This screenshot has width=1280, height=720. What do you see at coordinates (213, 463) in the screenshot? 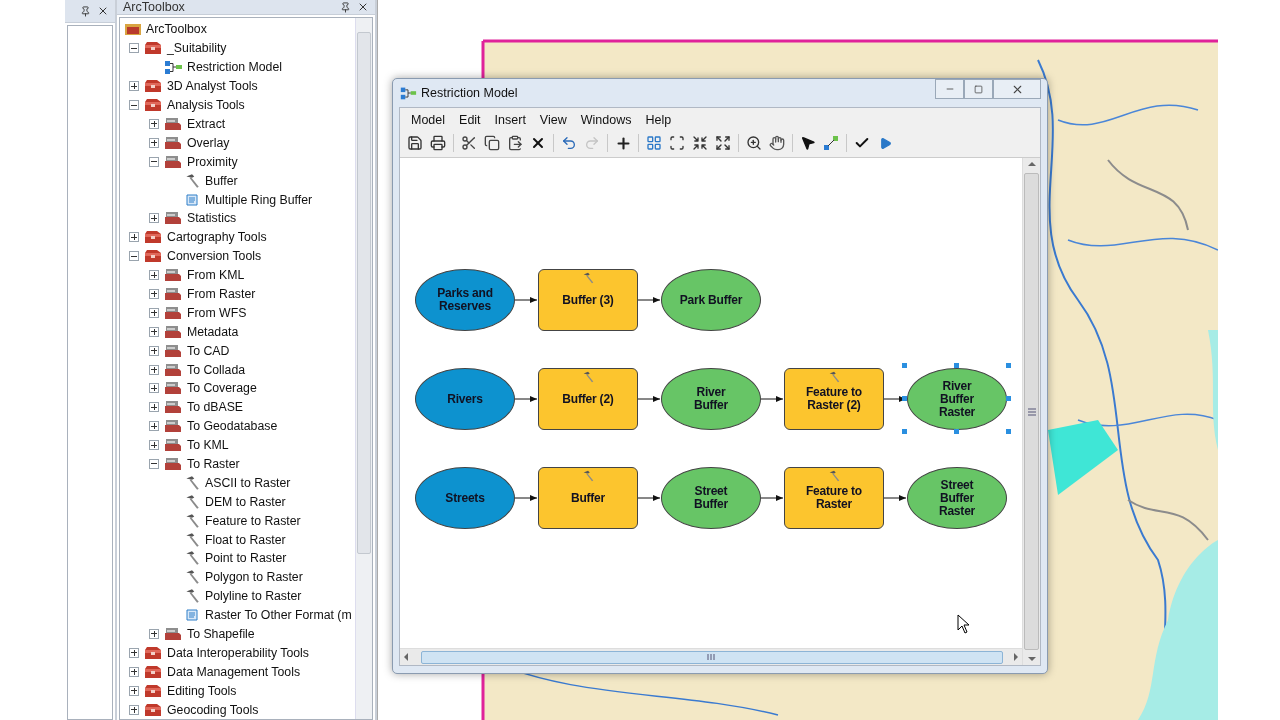
I see `tree-item: To Raster` at bounding box center [213, 463].